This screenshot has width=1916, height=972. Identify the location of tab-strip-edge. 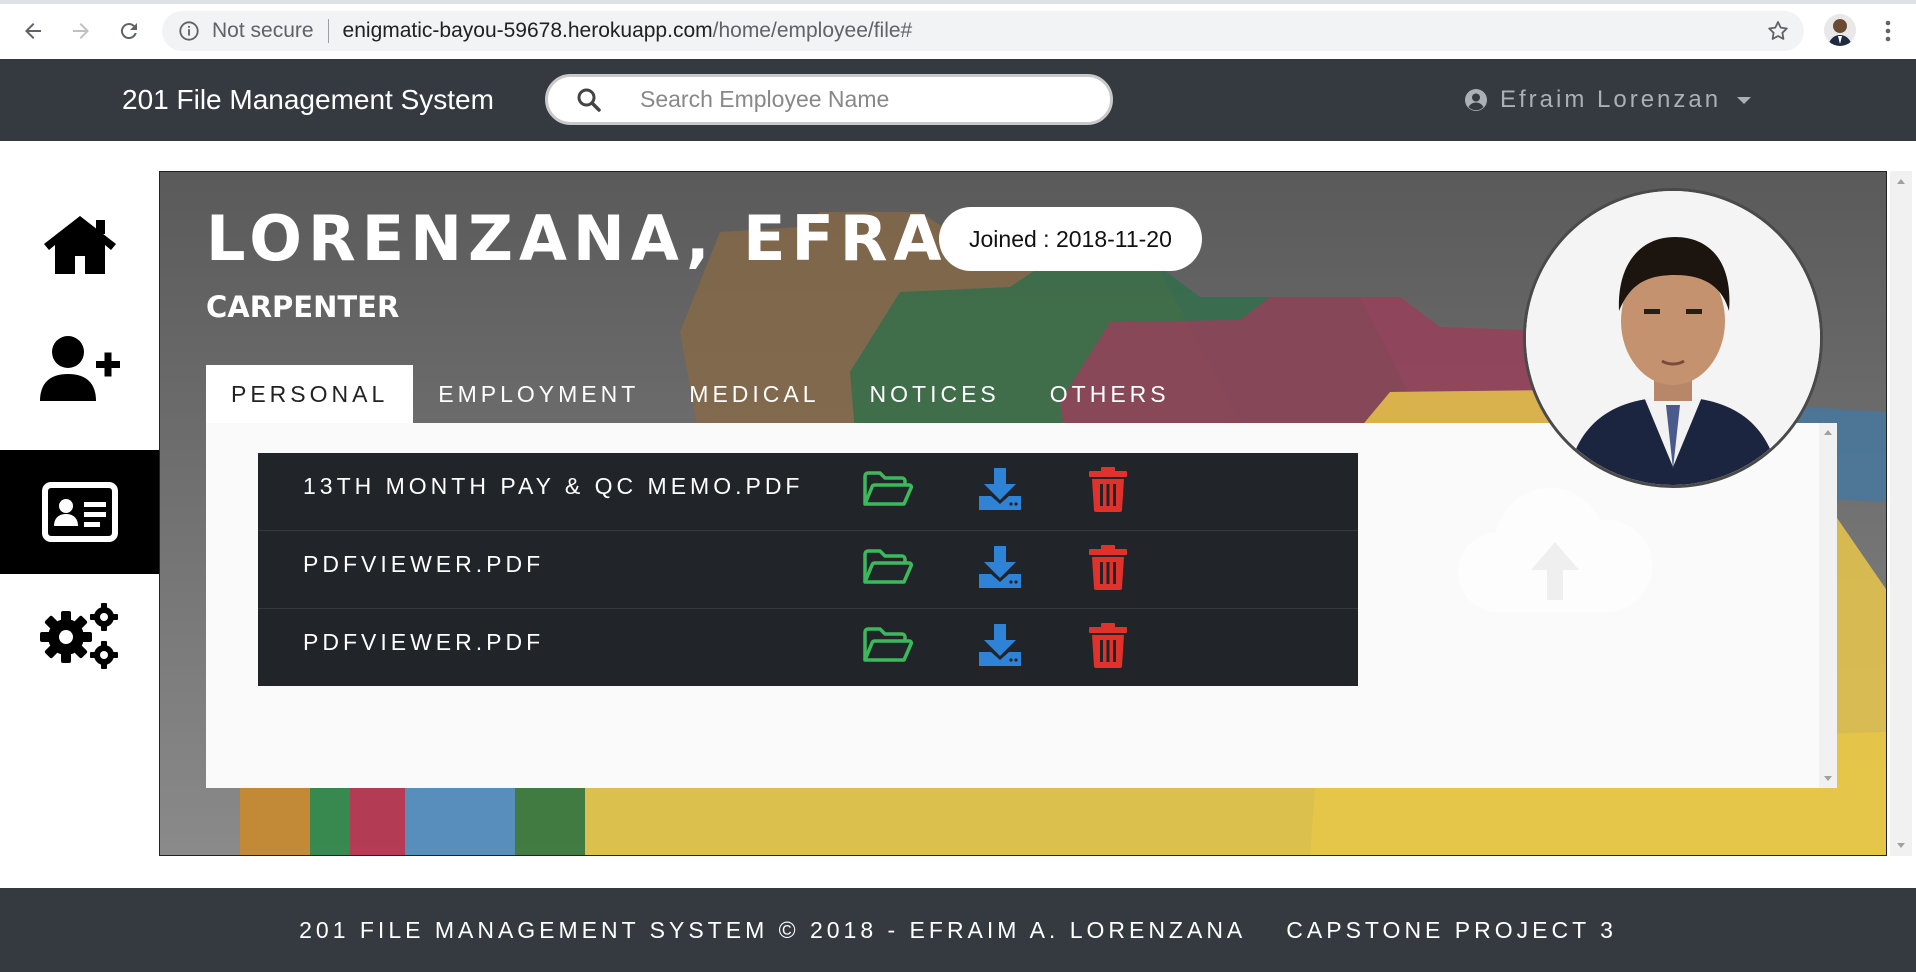
(958, 2).